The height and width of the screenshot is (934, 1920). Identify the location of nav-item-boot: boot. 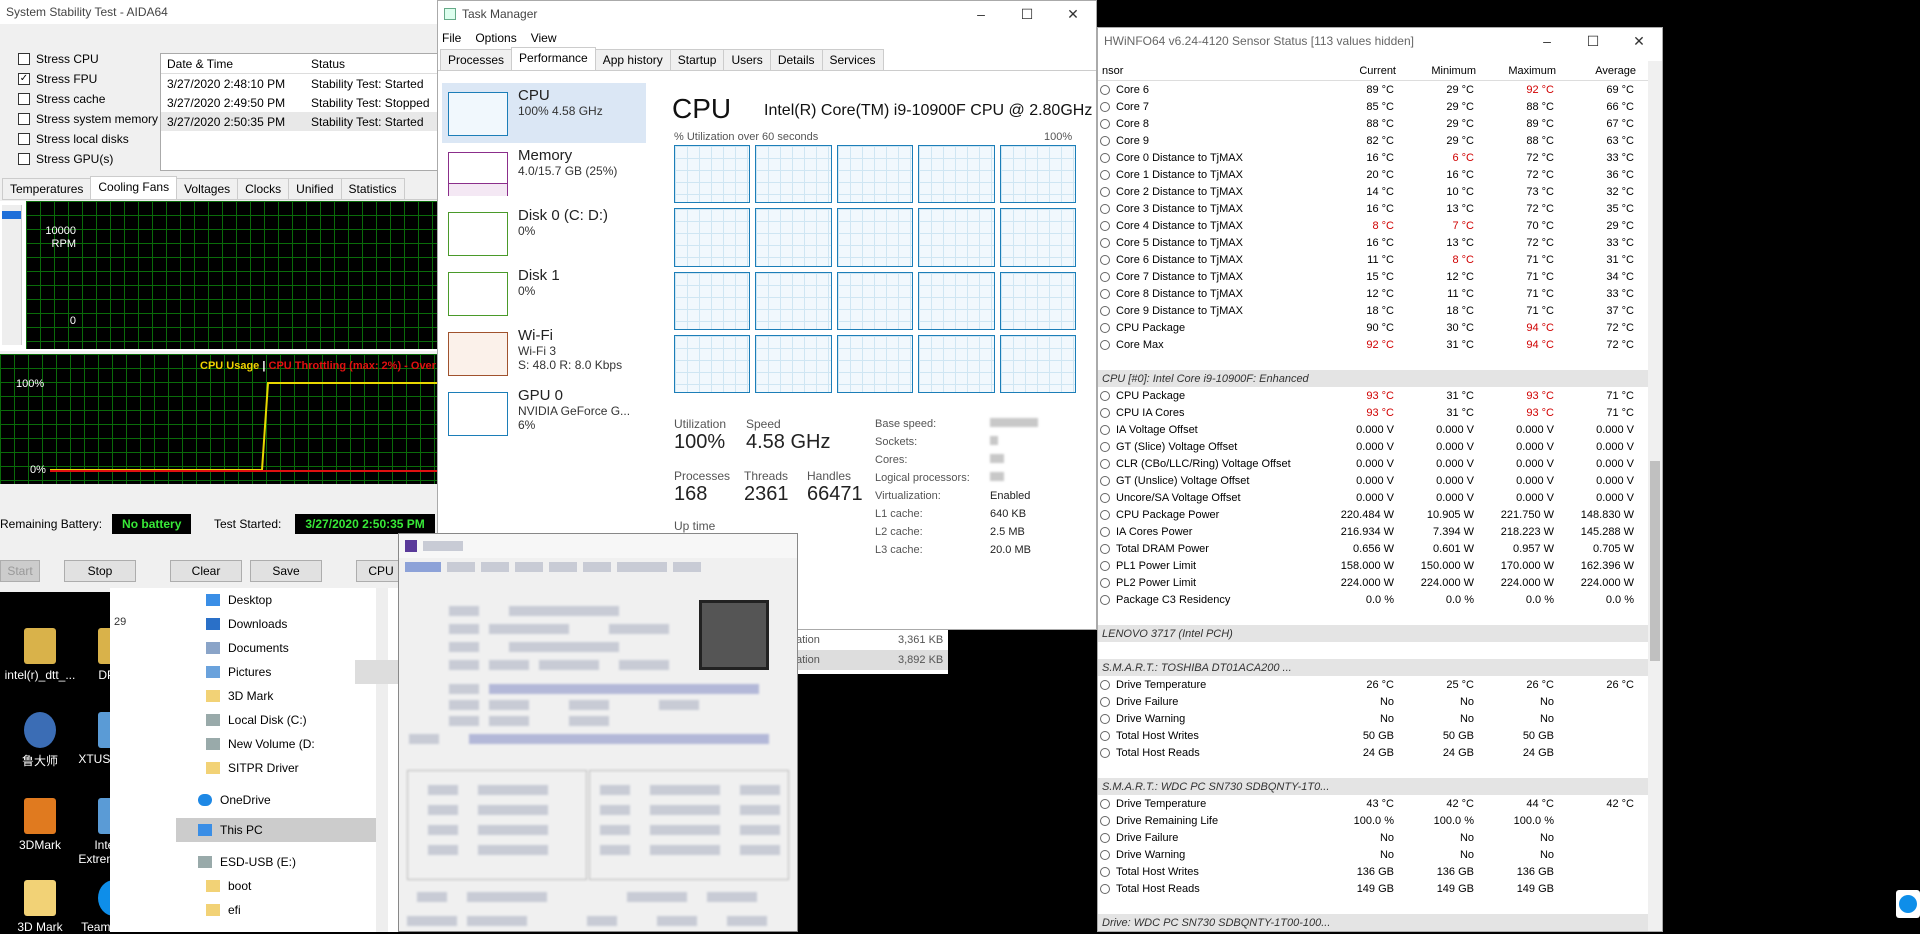
(276, 886).